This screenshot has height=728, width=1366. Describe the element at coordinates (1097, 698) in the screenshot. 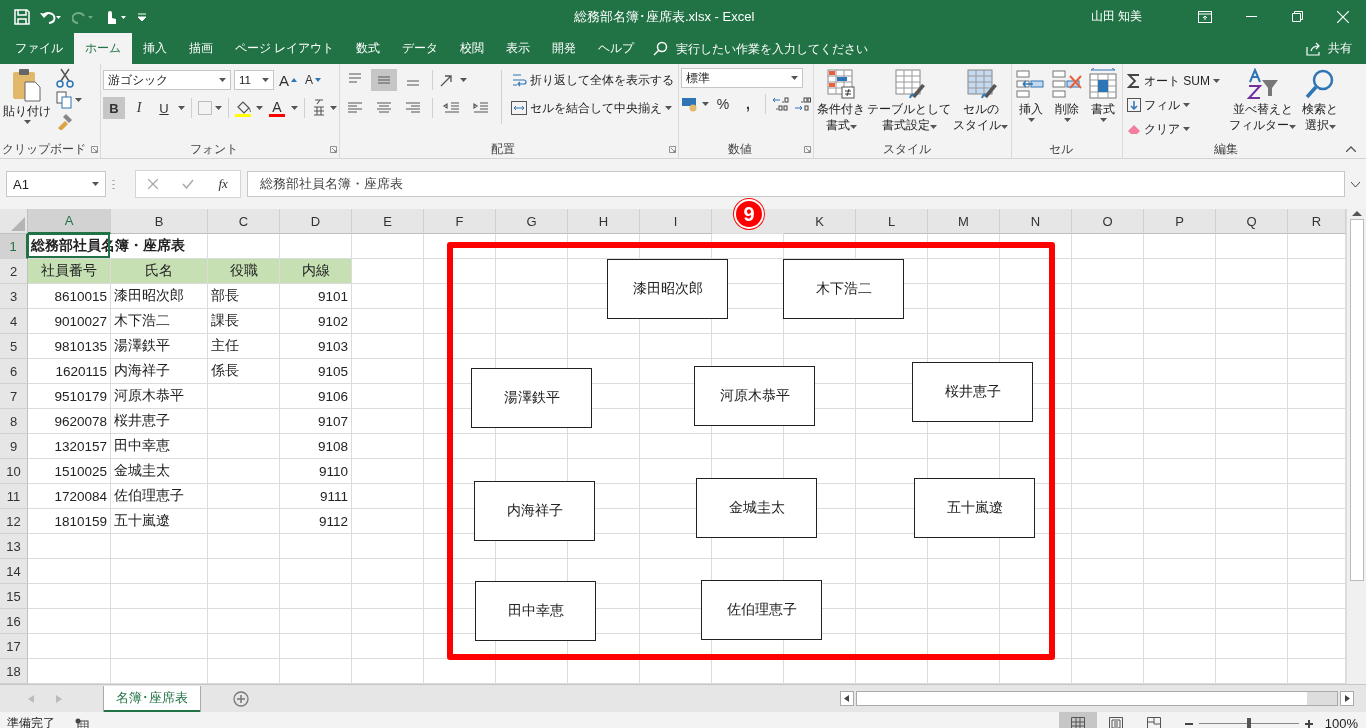

I see `horizontal-scrollbar` at that location.